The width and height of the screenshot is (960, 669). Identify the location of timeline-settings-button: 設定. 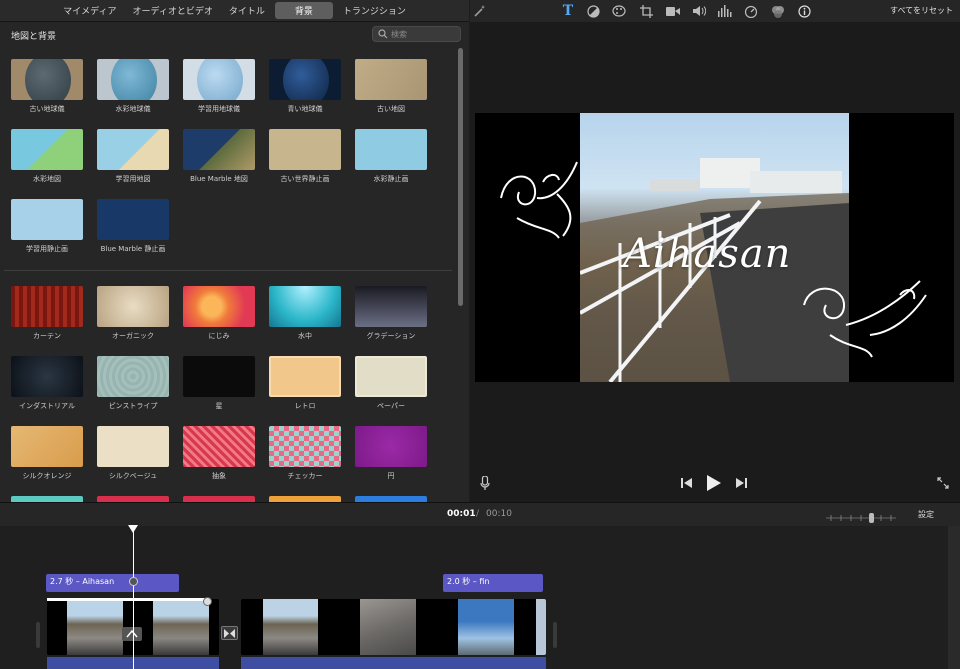
(926, 514).